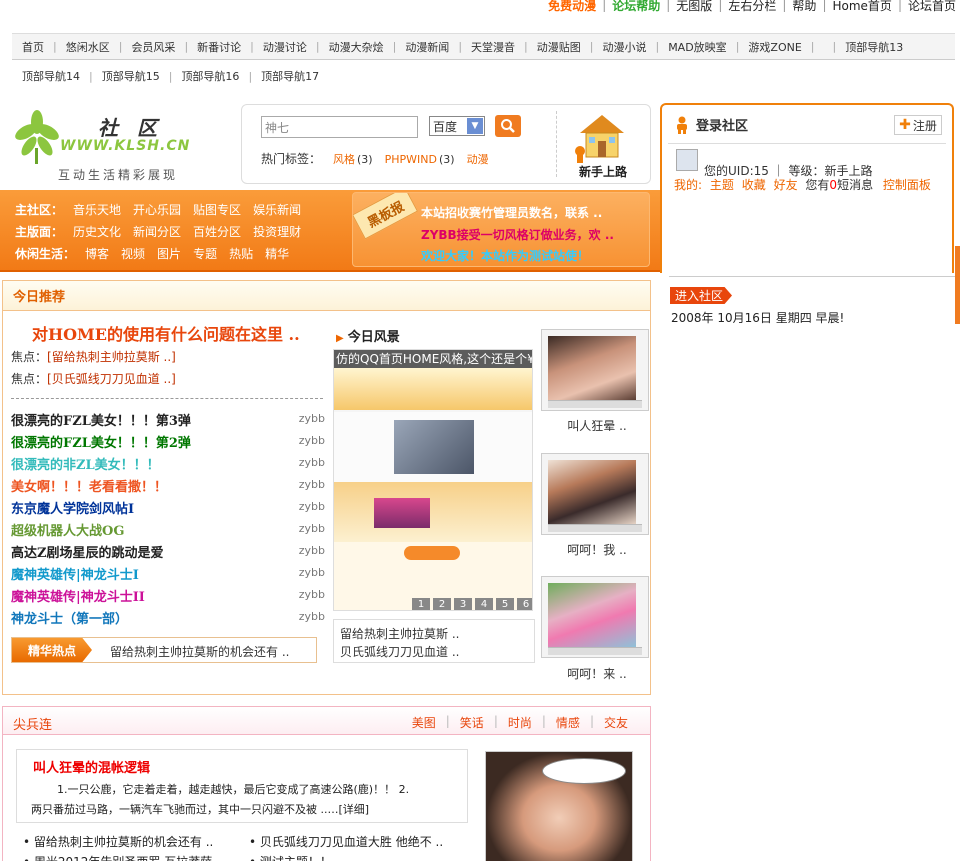 This screenshot has height=861, width=960. I want to click on scene-slideshow: 仿的QQ首页HOME风格,这个还是个¥ 123456, so click(433, 480).